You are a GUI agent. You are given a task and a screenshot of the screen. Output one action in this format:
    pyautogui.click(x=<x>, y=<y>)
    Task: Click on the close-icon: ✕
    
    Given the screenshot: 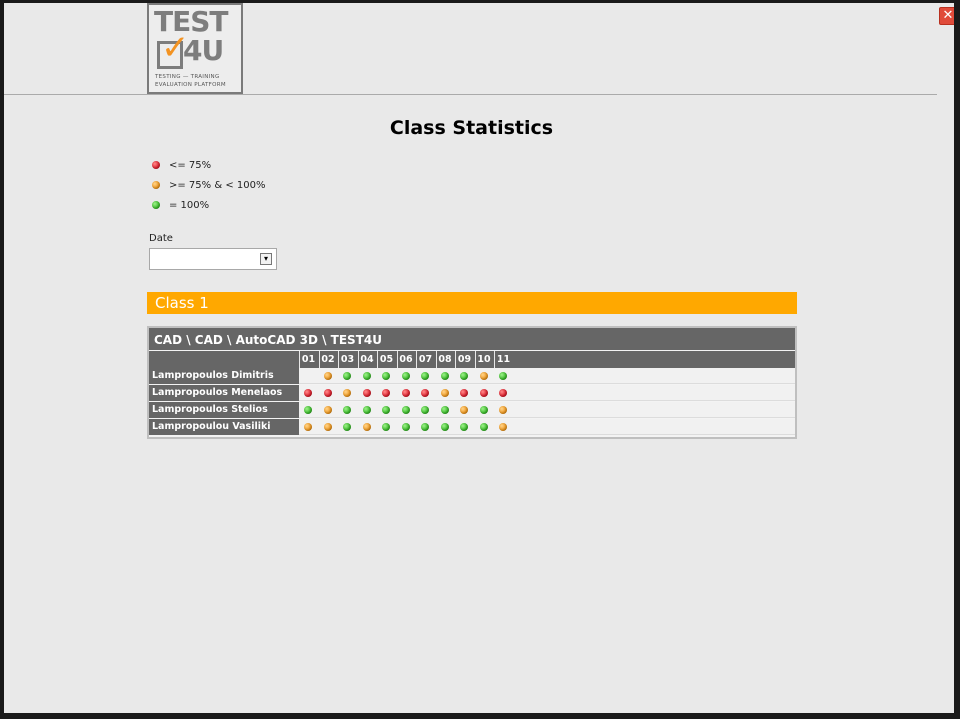 What is the action you would take?
    pyautogui.click(x=948, y=15)
    